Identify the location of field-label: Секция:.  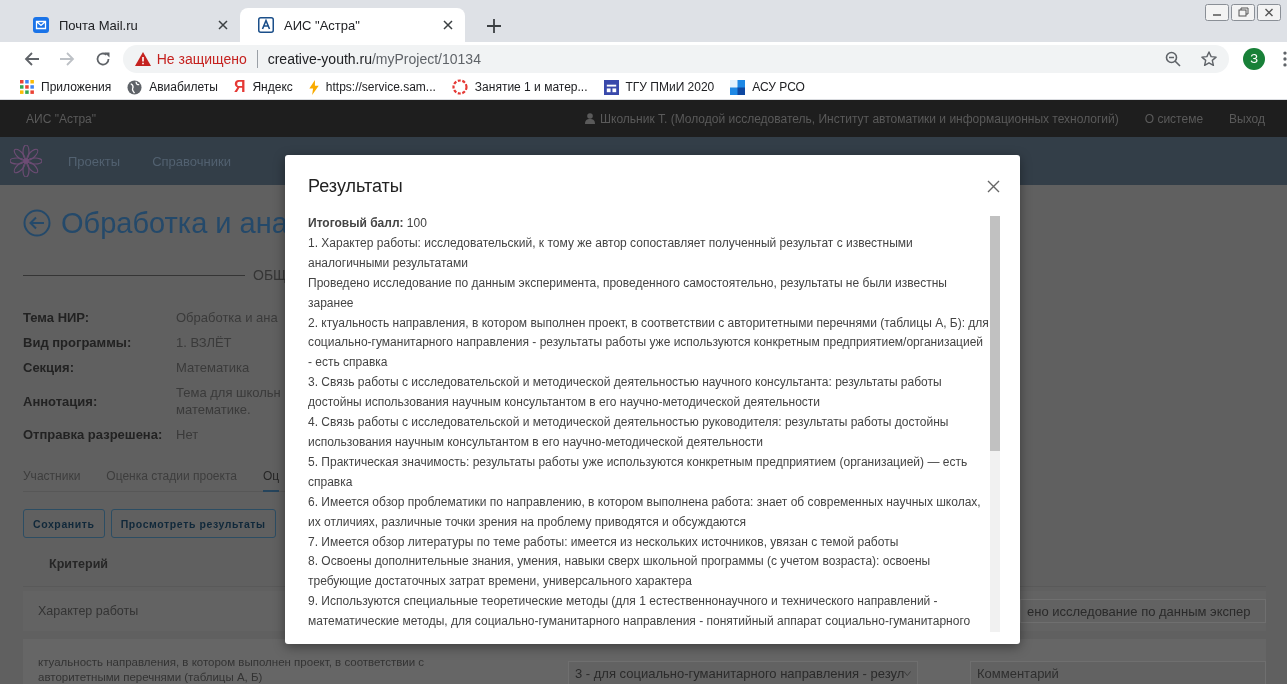
(49, 367).